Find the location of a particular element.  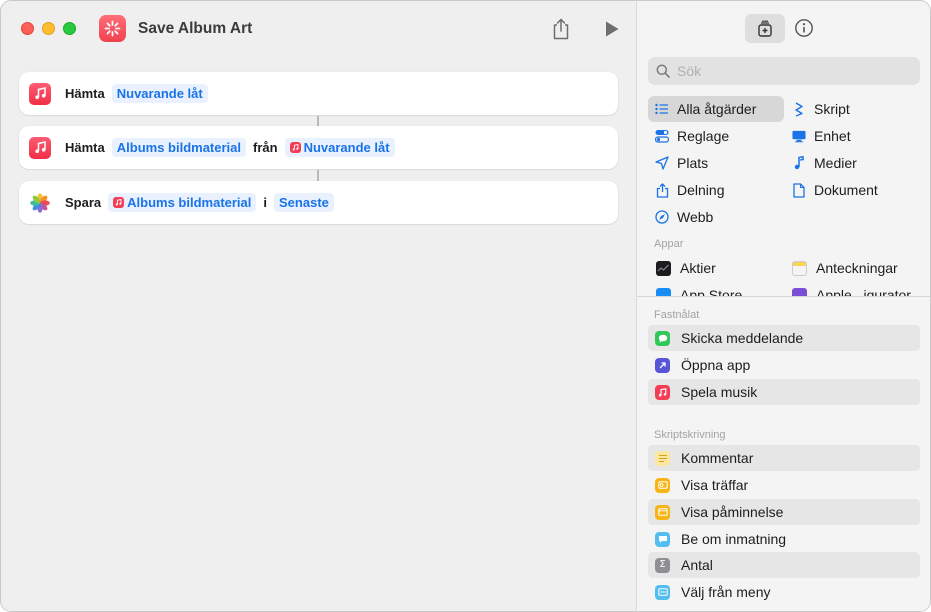

category-media: Medier is located at coordinates (853, 163).